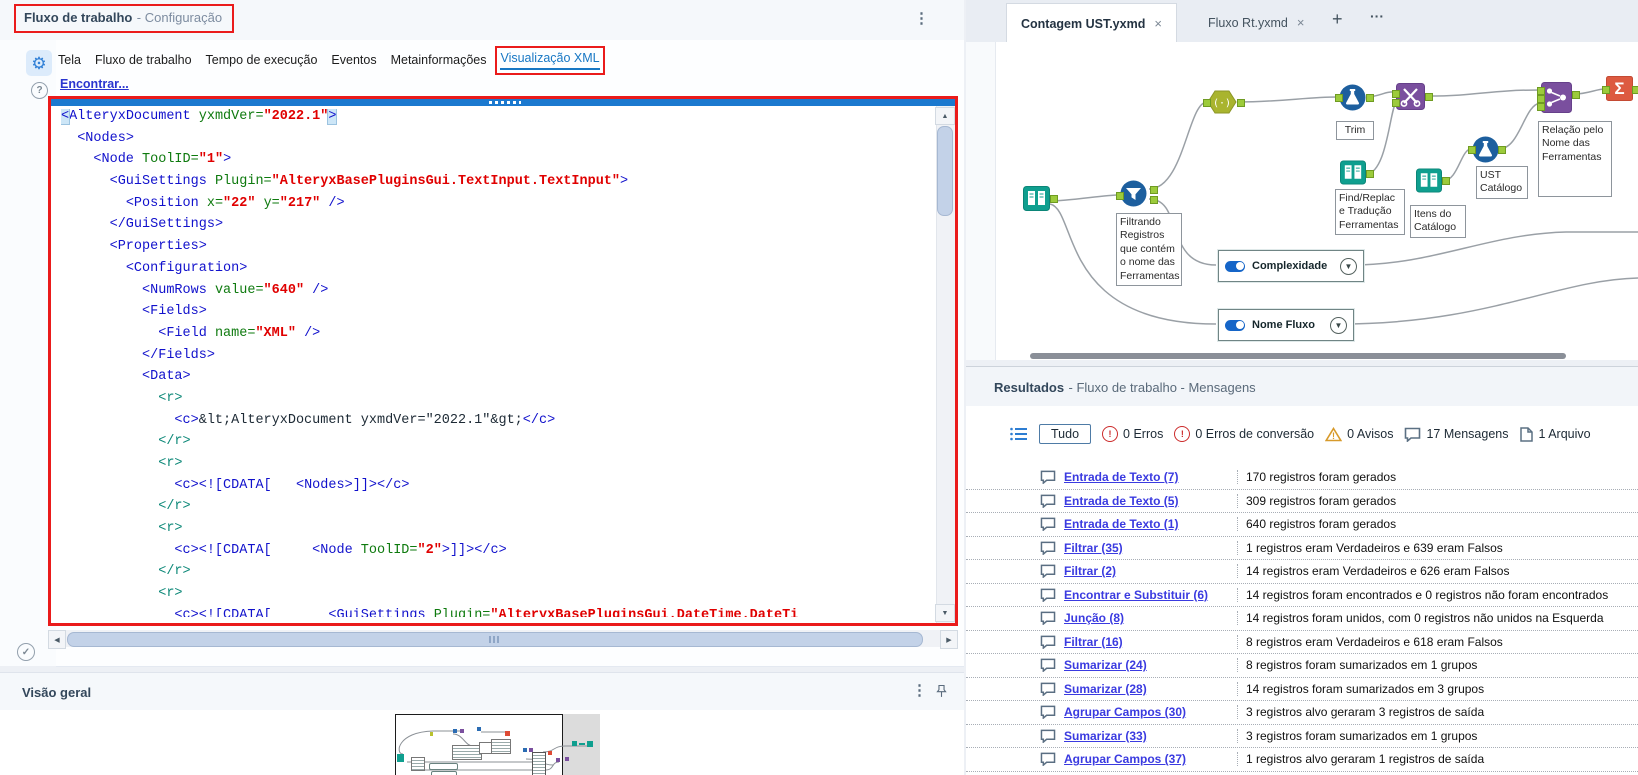 The image size is (1638, 775). Describe the element at coordinates (495, 639) in the screenshot. I see `xml-hscroll-thumb` at that location.